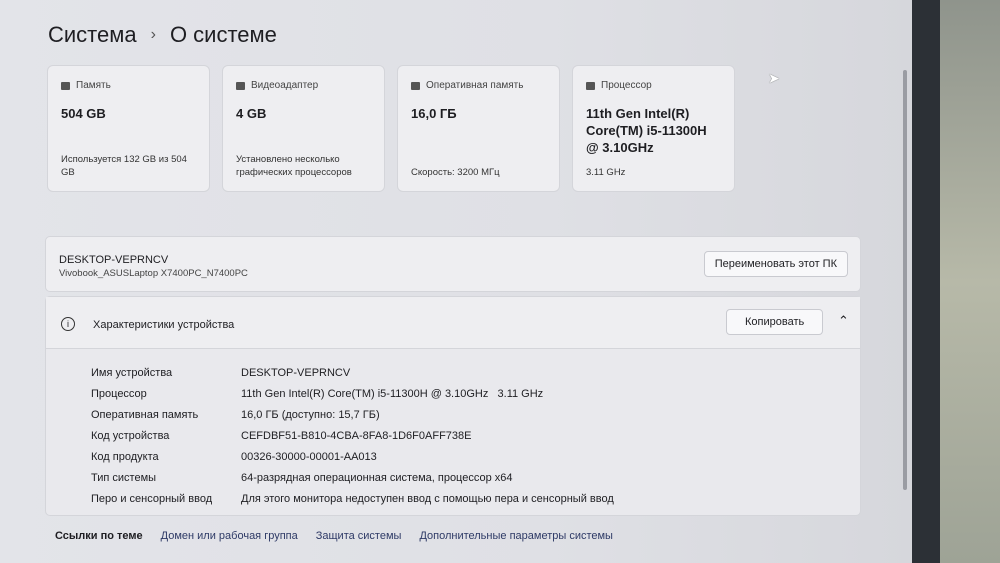 This screenshot has width=1000, height=563. What do you see at coordinates (356, 435) in the screenshot?
I see `spec-value: CEFDBF51-B810-4CBA-8FA8-1D6F0AFF738E` at bounding box center [356, 435].